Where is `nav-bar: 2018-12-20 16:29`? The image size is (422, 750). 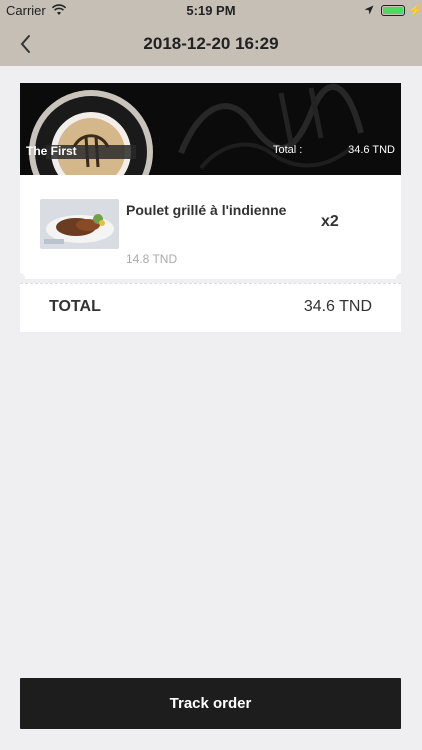
nav-bar: 2018-12-20 16:29 is located at coordinates (211, 44).